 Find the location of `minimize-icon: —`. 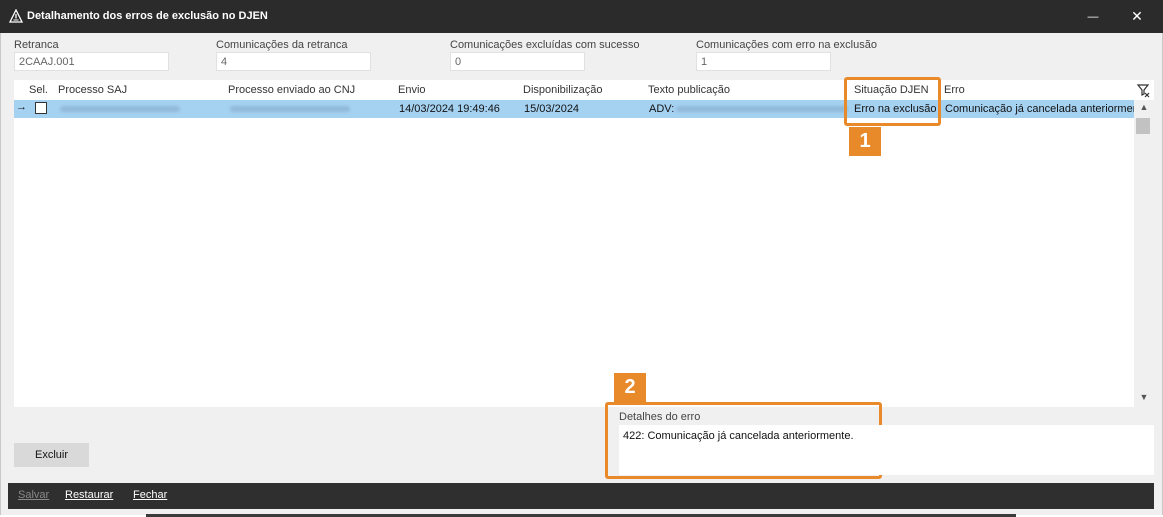

minimize-icon: — is located at coordinates (1093, 16).